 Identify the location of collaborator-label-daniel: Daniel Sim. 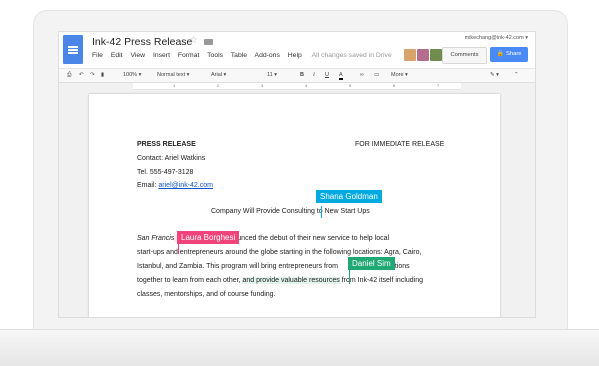
(371, 263).